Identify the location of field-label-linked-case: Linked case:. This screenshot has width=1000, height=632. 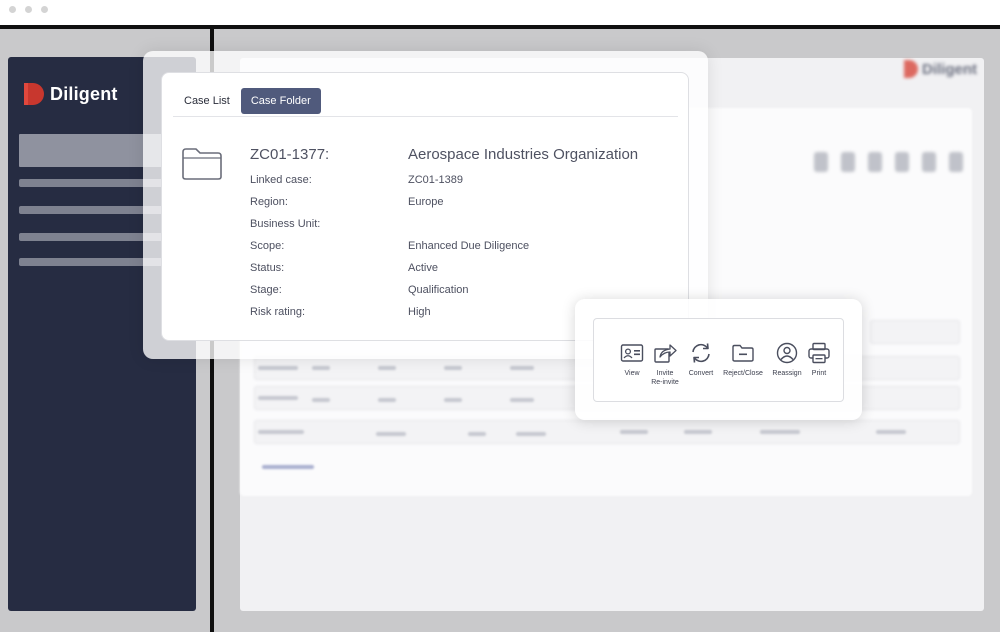
(281, 180).